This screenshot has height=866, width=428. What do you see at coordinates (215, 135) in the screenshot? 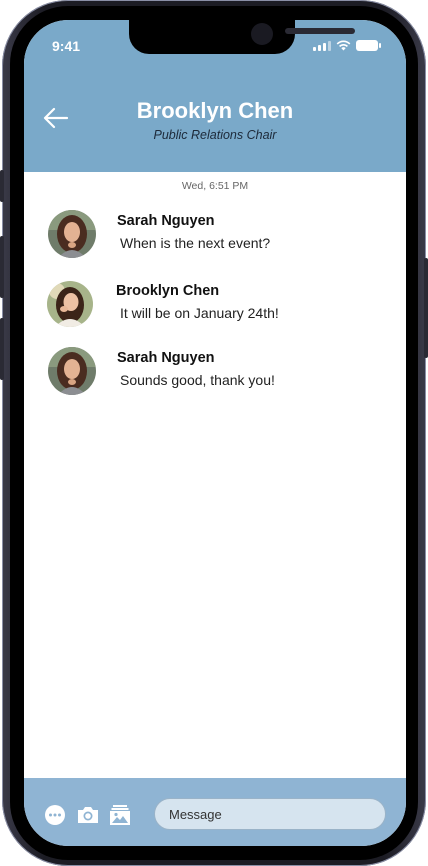
I see `chat-subtitle: Public Relations Chair` at bounding box center [215, 135].